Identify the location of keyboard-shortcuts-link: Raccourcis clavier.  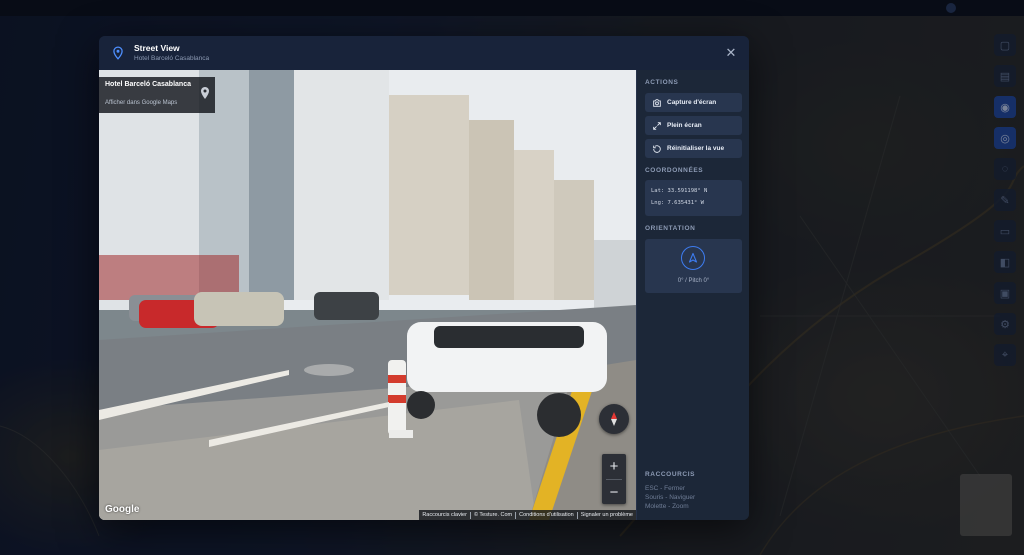
(444, 515).